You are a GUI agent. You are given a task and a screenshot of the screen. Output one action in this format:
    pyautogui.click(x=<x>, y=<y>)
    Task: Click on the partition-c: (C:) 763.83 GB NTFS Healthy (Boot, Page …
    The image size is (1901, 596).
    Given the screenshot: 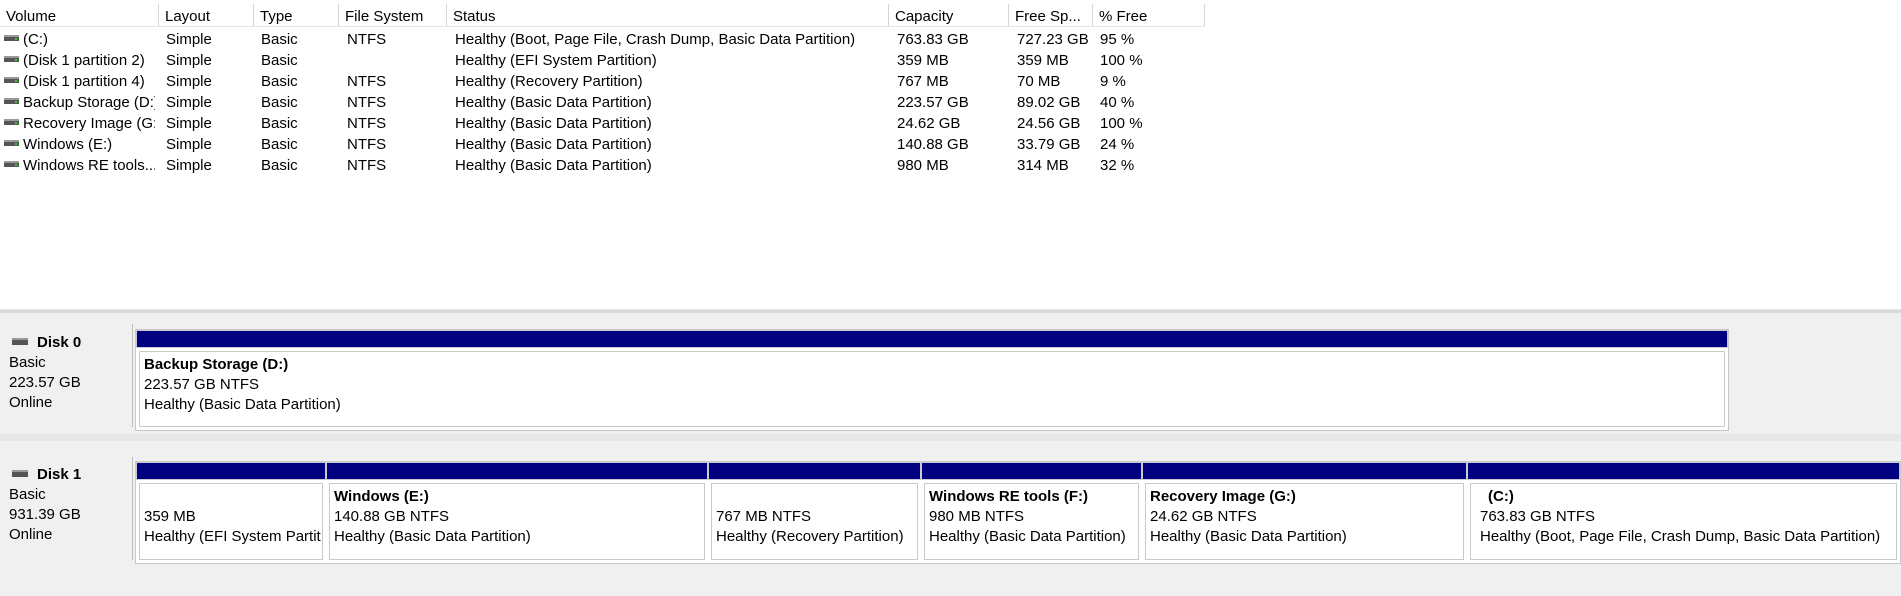 What is the action you would take?
    pyautogui.click(x=1683, y=512)
    